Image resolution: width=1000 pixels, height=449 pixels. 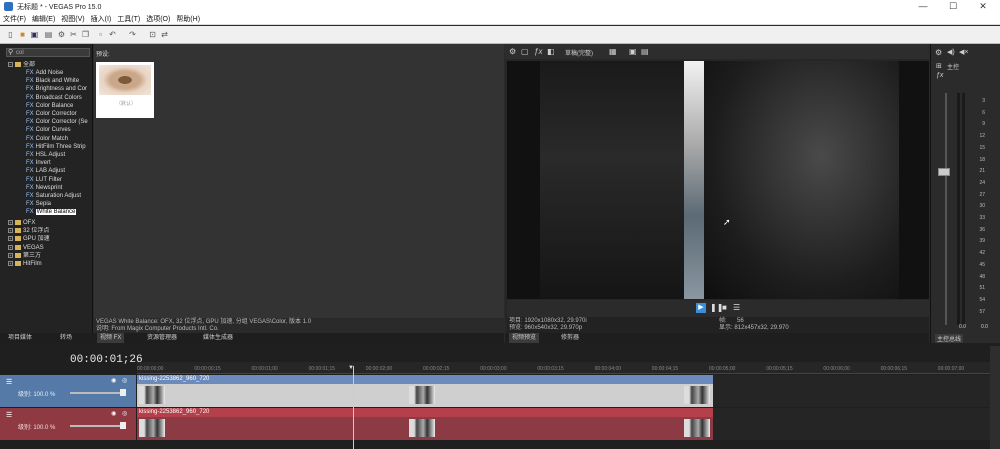 What do you see at coordinates (164, 34) in the screenshot?
I see `ripple-icon: ⇄` at bounding box center [164, 34].